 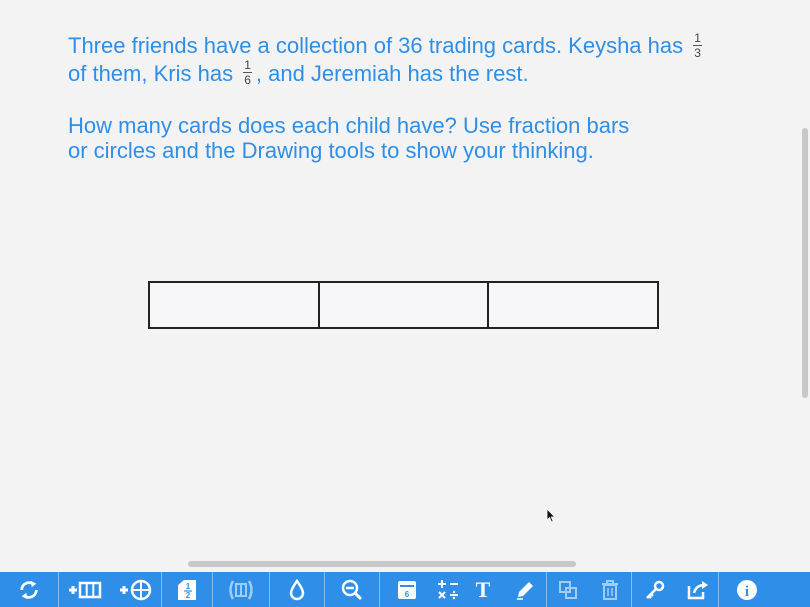 I want to click on text-tool-icon: T, so click(x=483, y=589).